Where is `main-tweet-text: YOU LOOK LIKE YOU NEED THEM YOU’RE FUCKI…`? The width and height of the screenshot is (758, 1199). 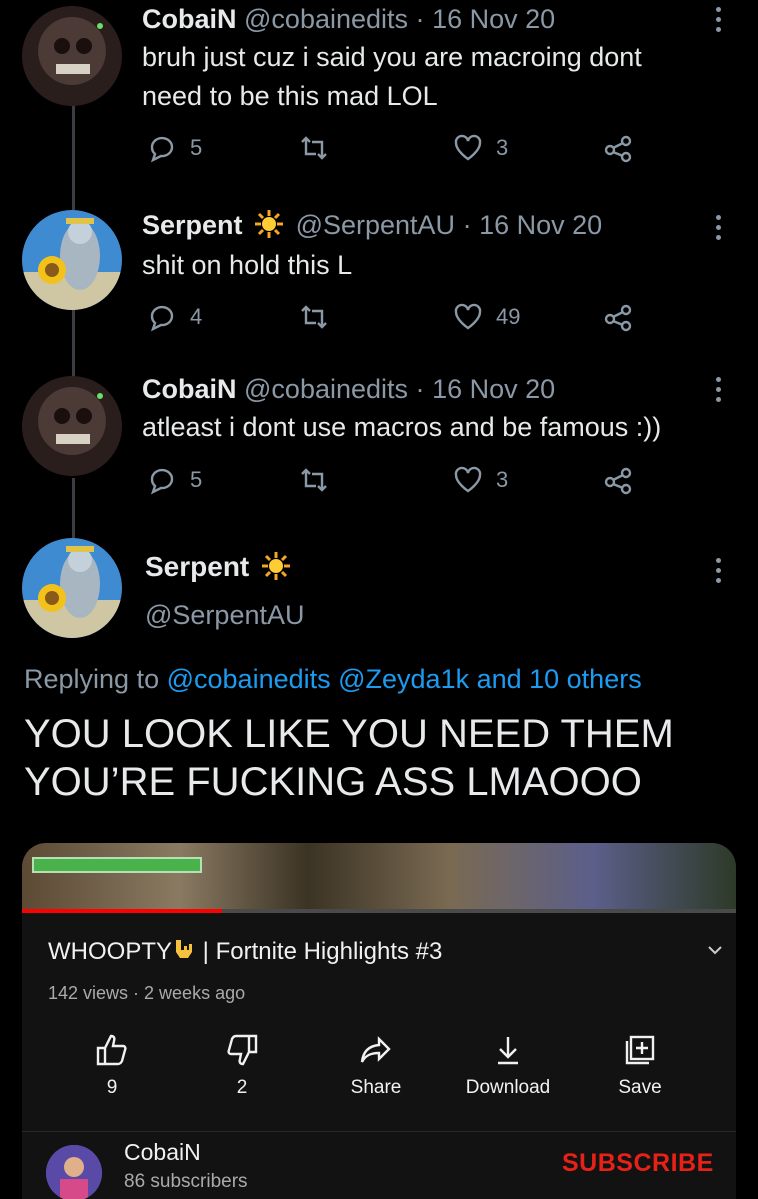
main-tweet-text: YOU LOOK LIKE YOU NEED THEM YOU’RE FUCKI… is located at coordinates (384, 758).